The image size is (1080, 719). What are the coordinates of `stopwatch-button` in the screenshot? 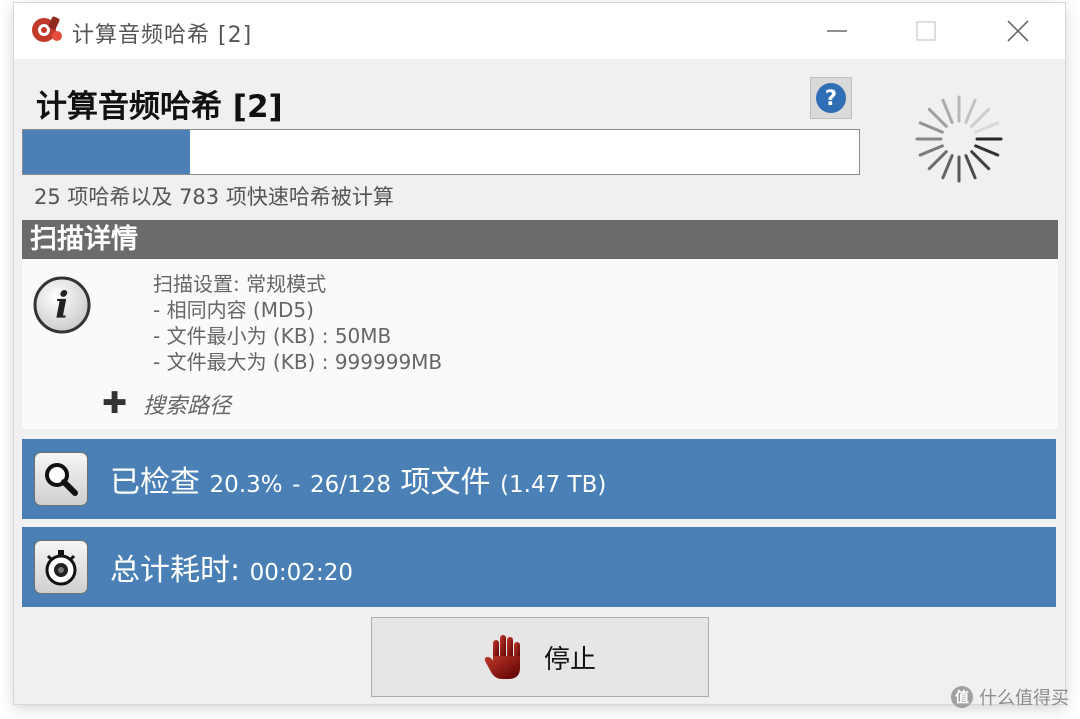 It's located at (61, 567).